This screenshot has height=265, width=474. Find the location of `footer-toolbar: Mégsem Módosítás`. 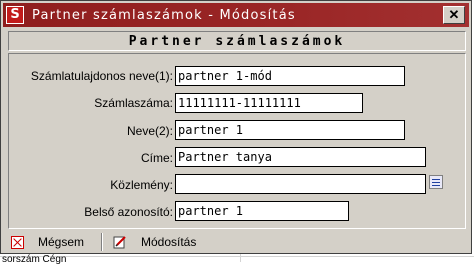

footer-toolbar: Mégsem Módosítás is located at coordinates (237, 242).